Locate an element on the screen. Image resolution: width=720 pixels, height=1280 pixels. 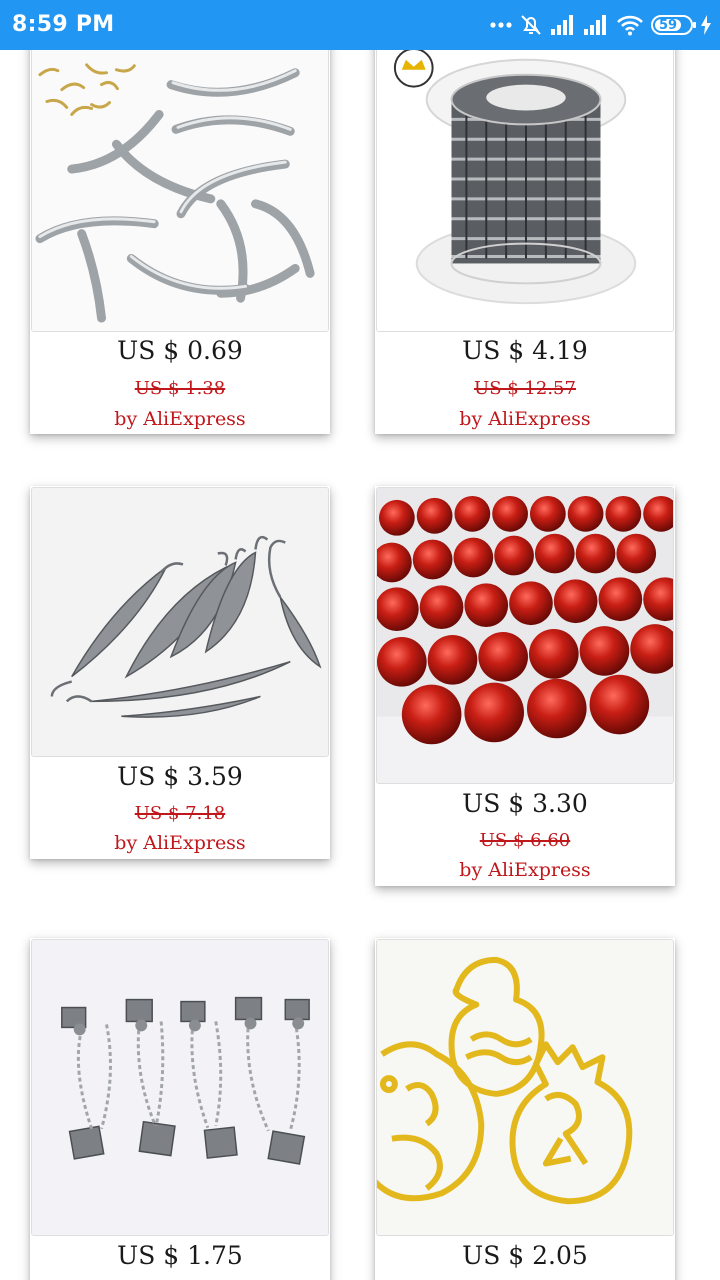
original-price: US $ 12.57 is located at coordinates (525, 388).